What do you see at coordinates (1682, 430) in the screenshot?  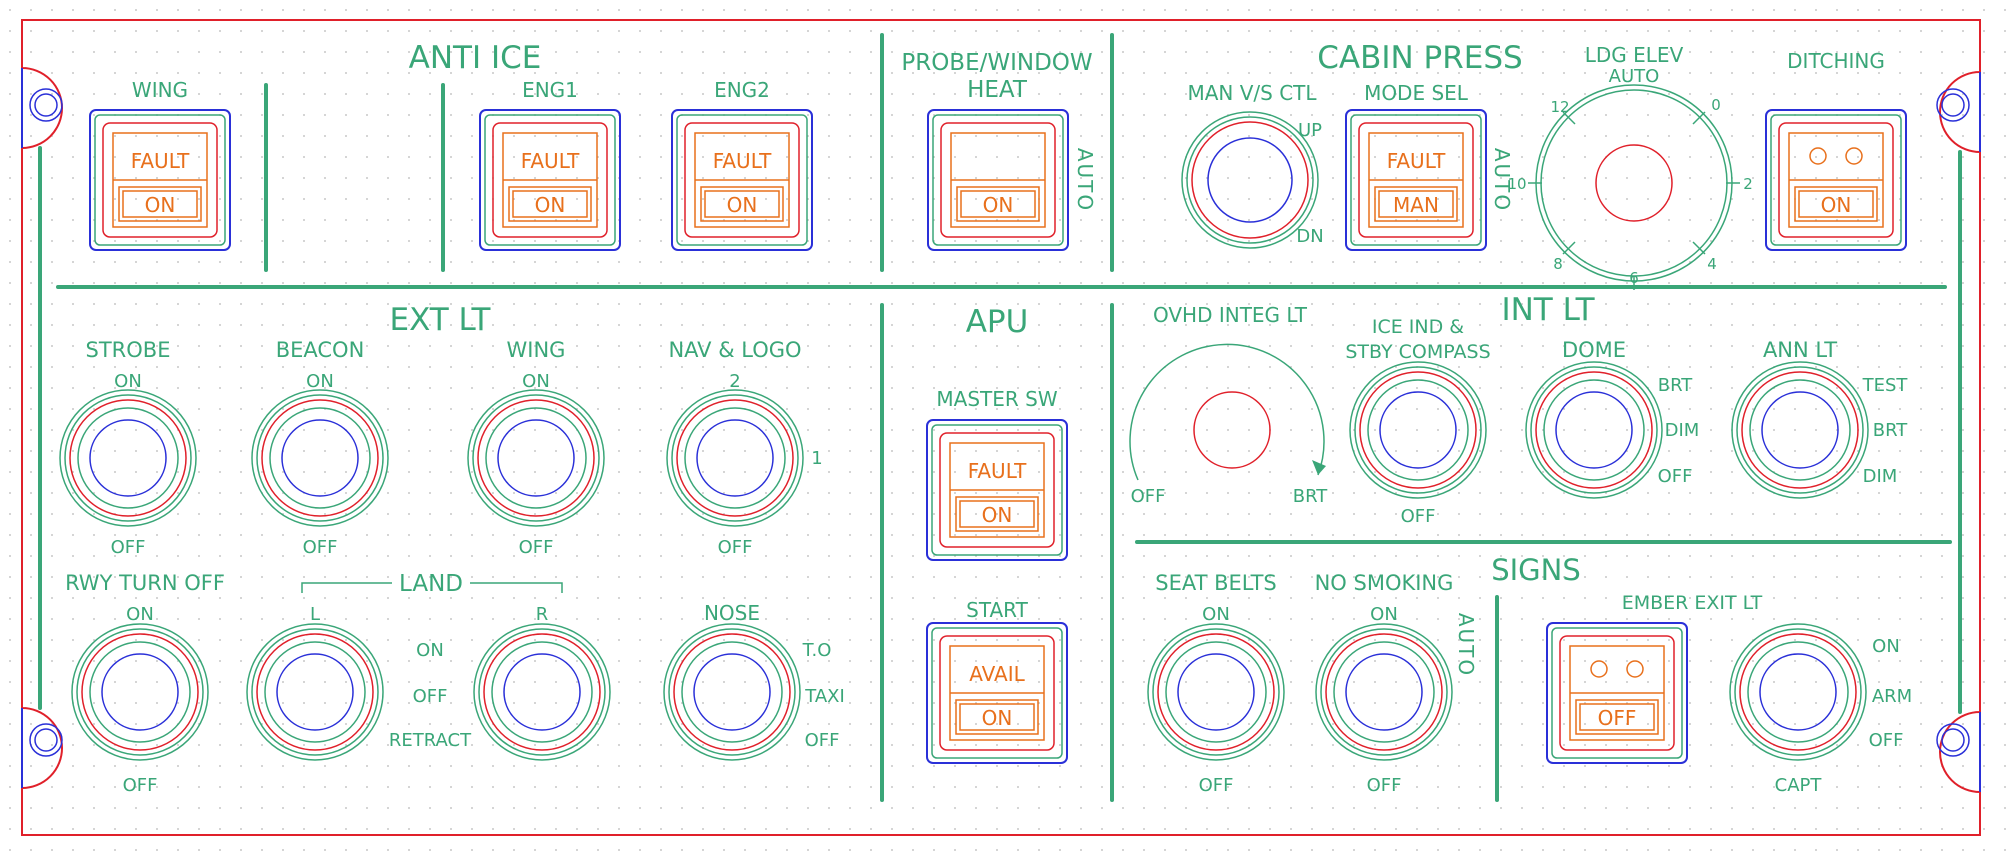 I see `dome-dim-label: DIM` at bounding box center [1682, 430].